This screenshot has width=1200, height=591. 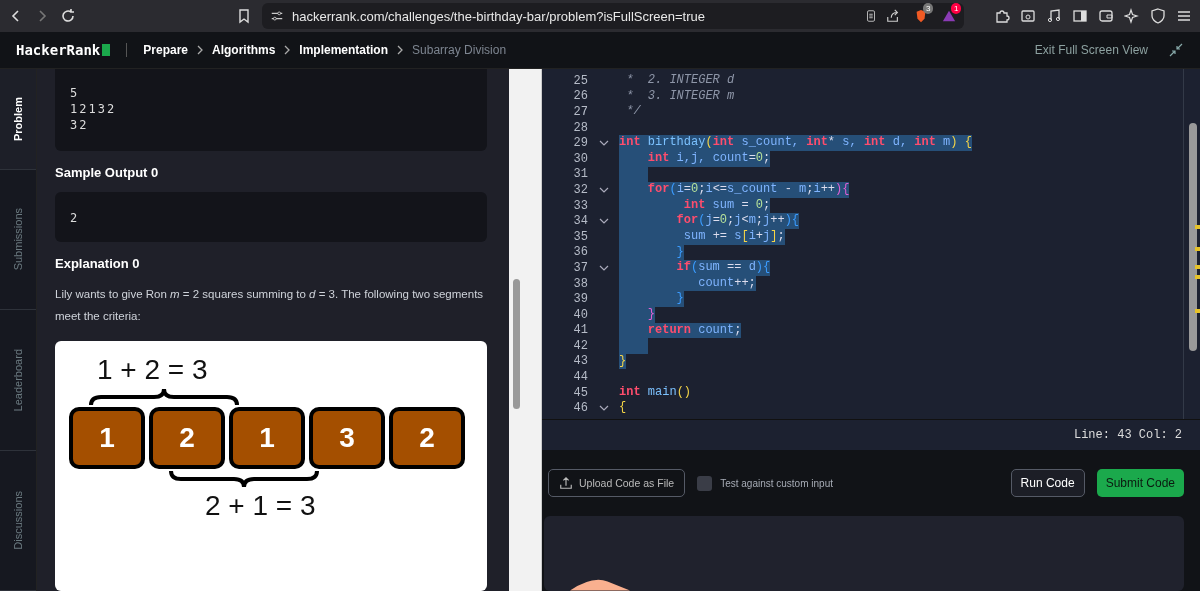 I want to click on breadcrumb-link: Subarray Division, so click(x=459, y=50).